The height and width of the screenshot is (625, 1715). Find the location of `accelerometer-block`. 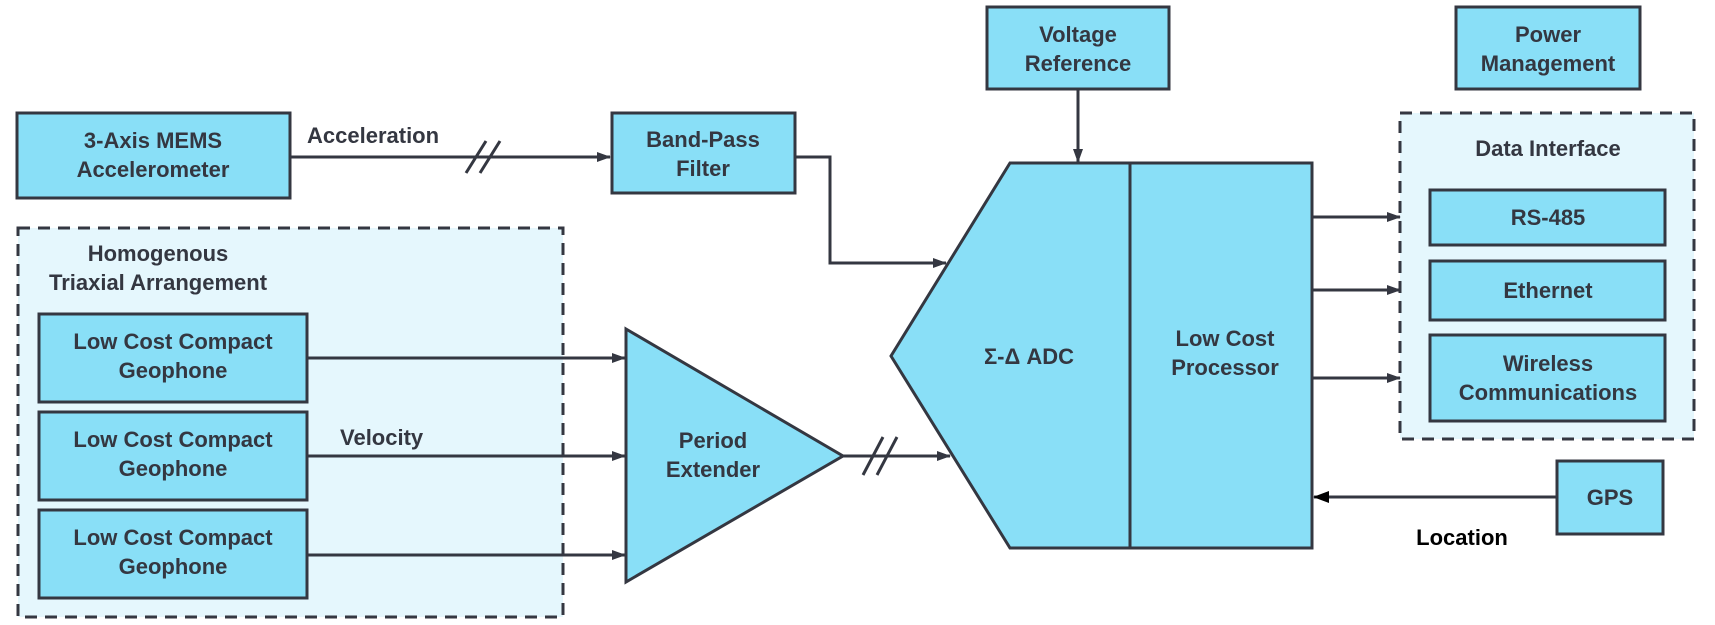

accelerometer-block is located at coordinates (153, 155).